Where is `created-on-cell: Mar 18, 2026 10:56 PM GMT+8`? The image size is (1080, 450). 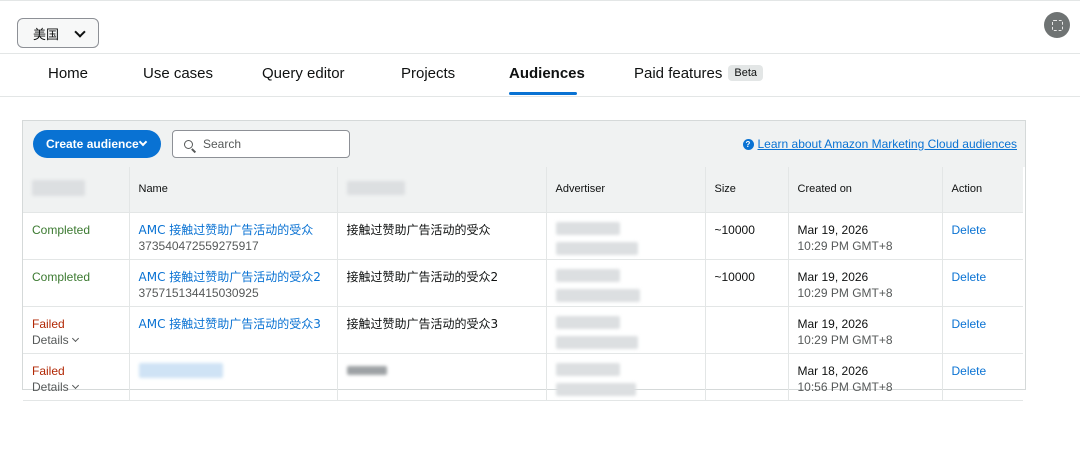
created-on-cell: Mar 18, 2026 10:56 PM GMT+8 is located at coordinates (865, 377).